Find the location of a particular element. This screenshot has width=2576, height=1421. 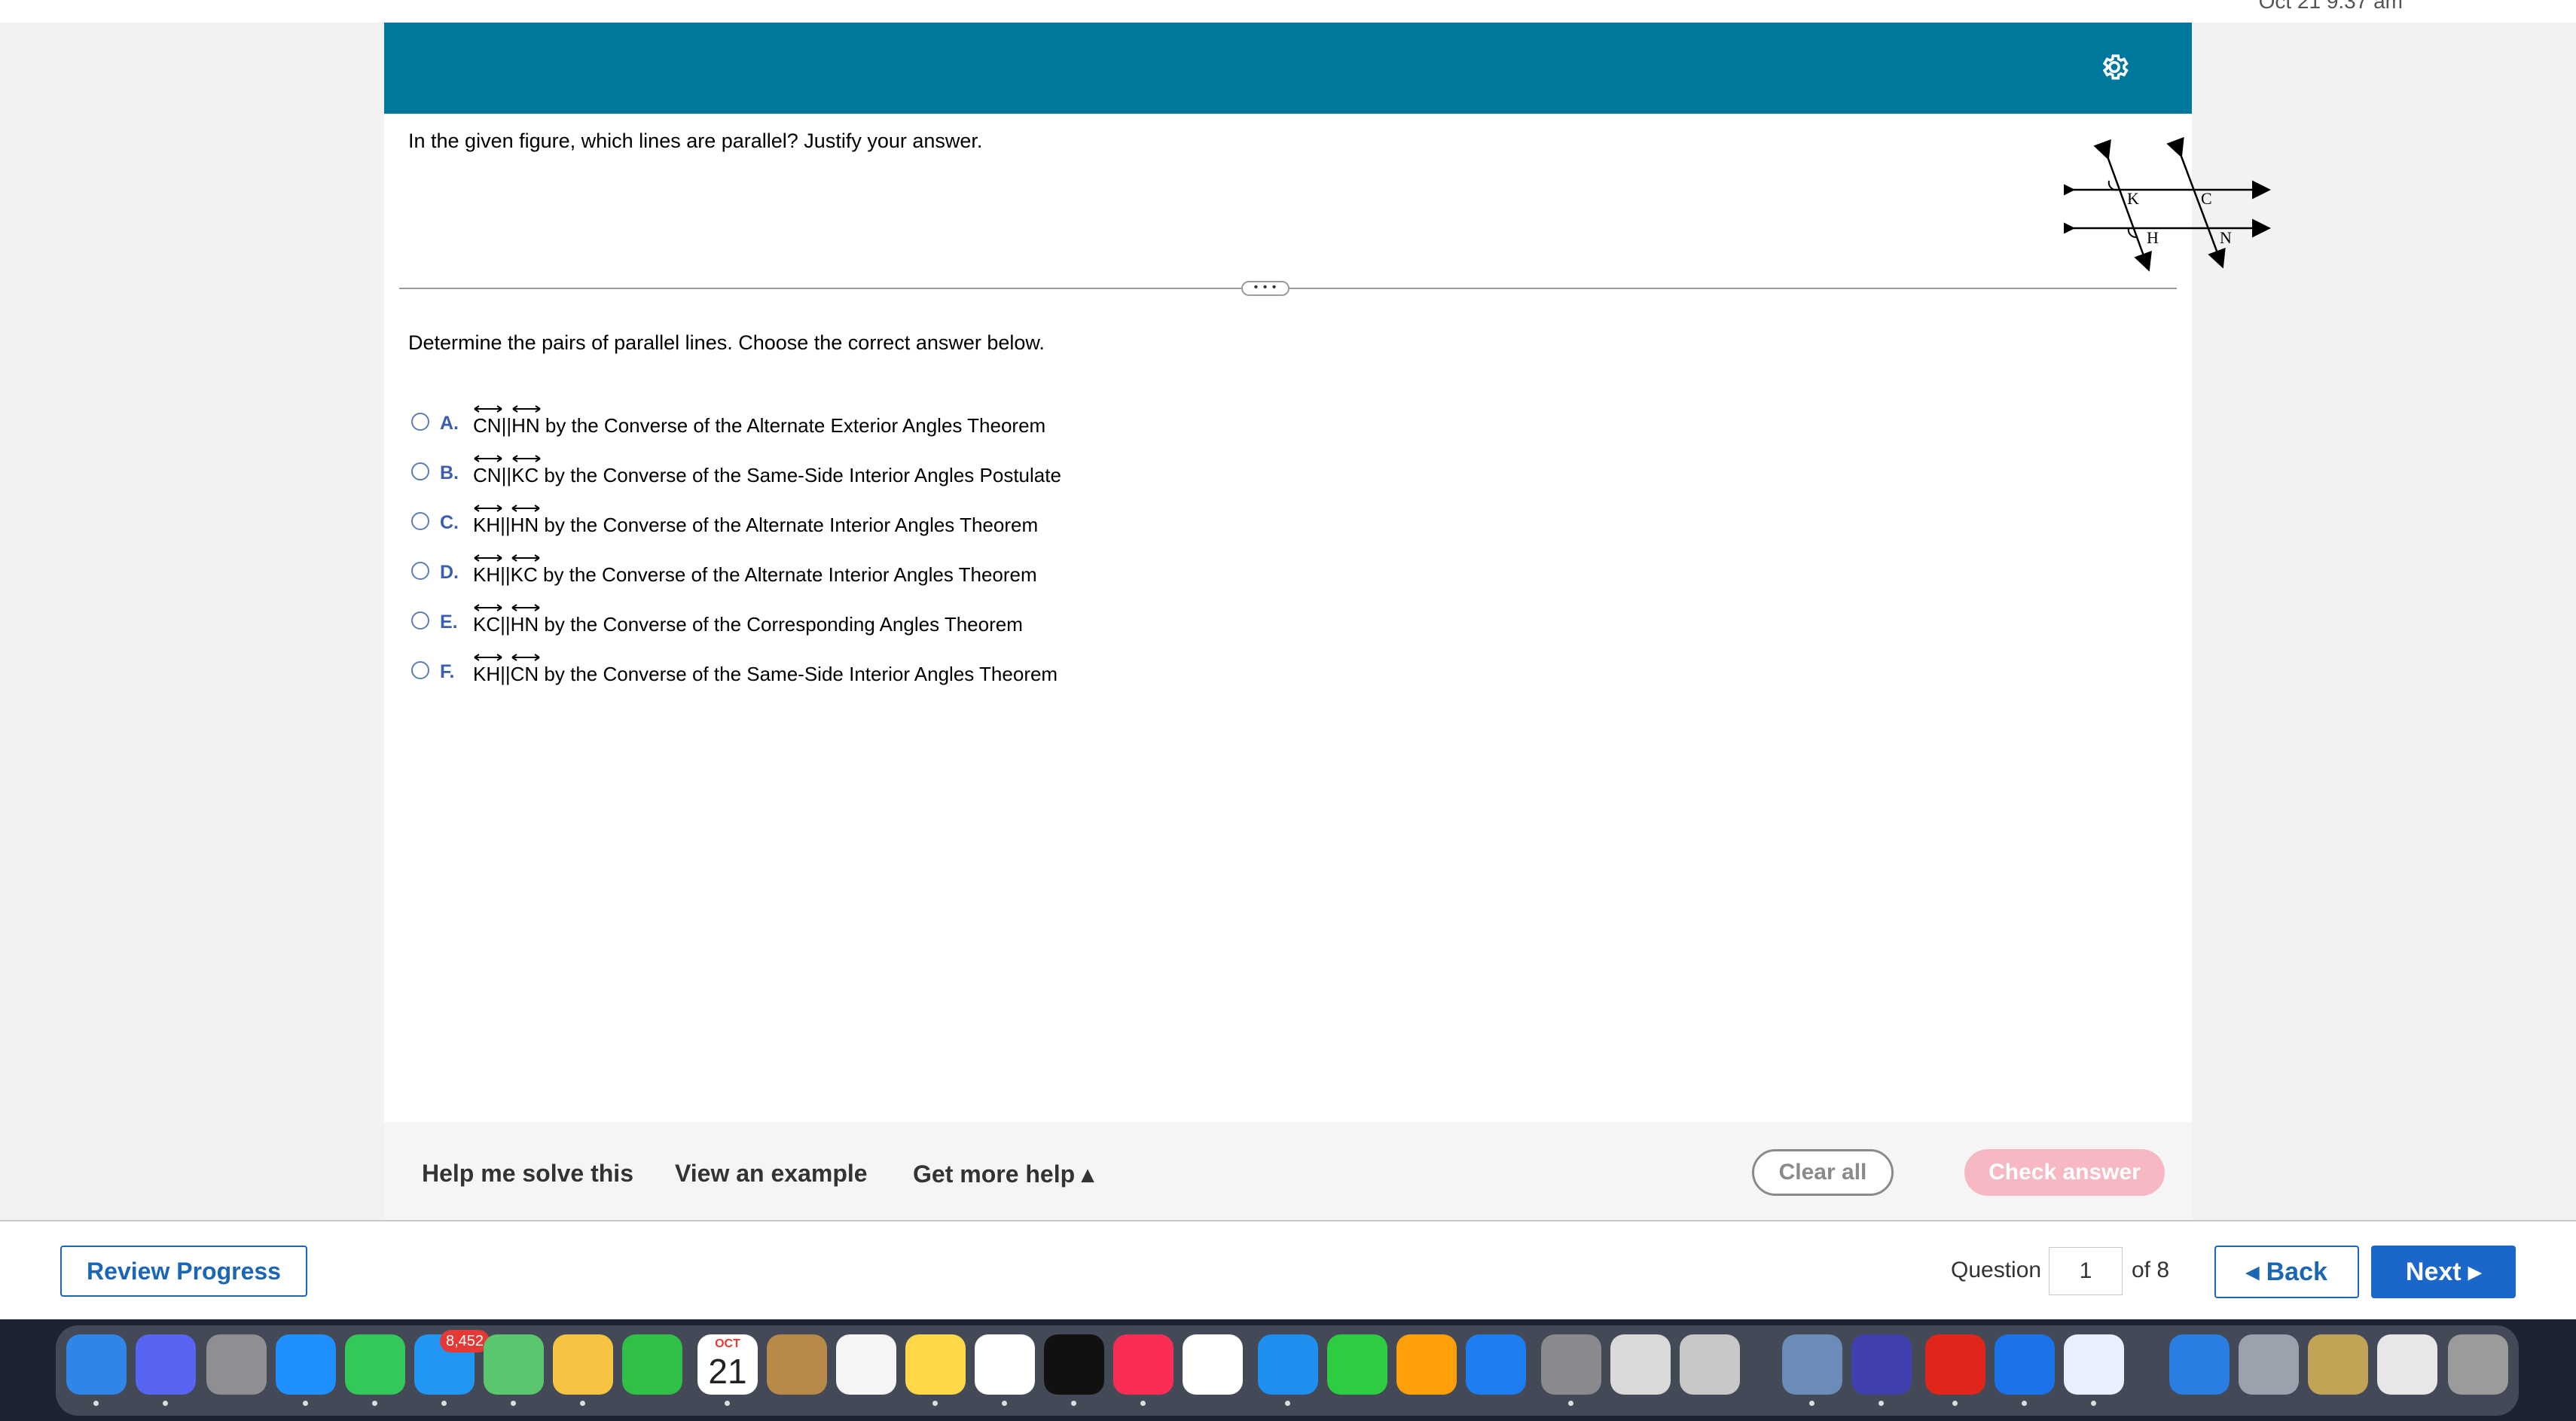

next-button: Next ▸ is located at coordinates (2444, 1272).